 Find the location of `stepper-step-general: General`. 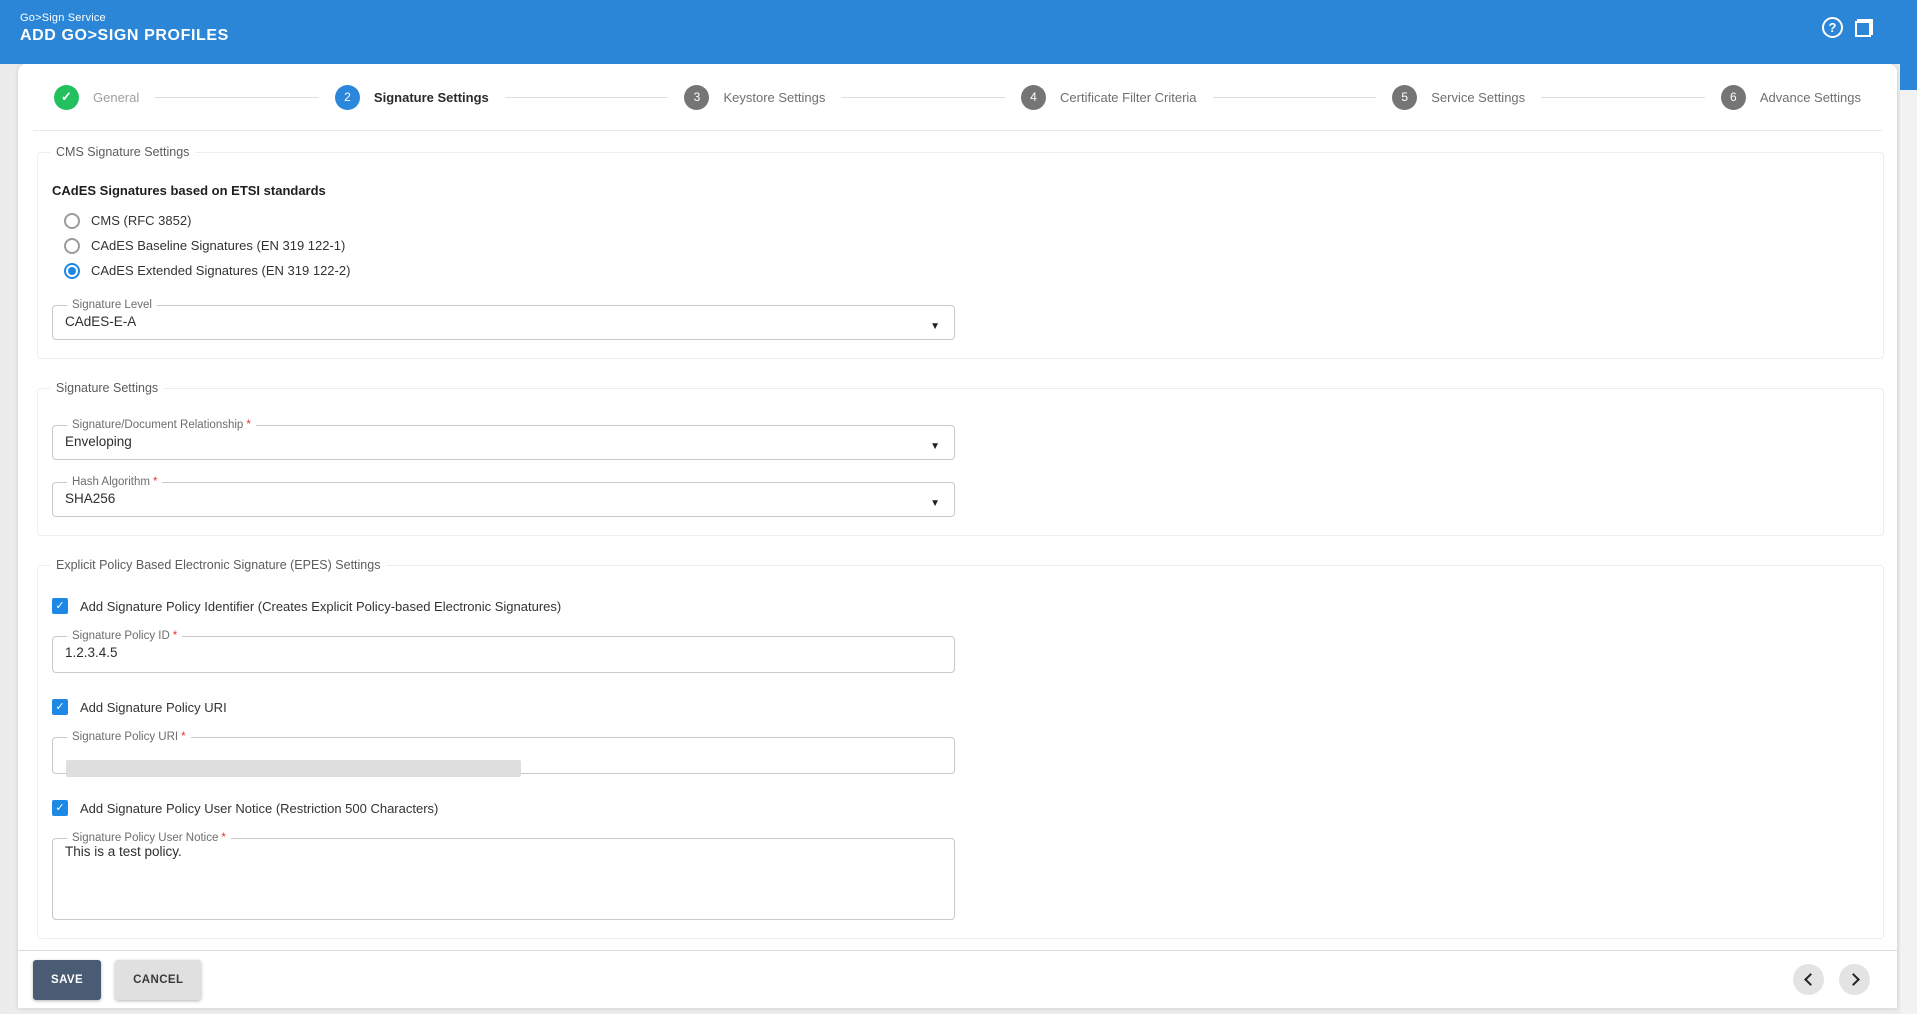

stepper-step-general: General is located at coordinates (97, 97).